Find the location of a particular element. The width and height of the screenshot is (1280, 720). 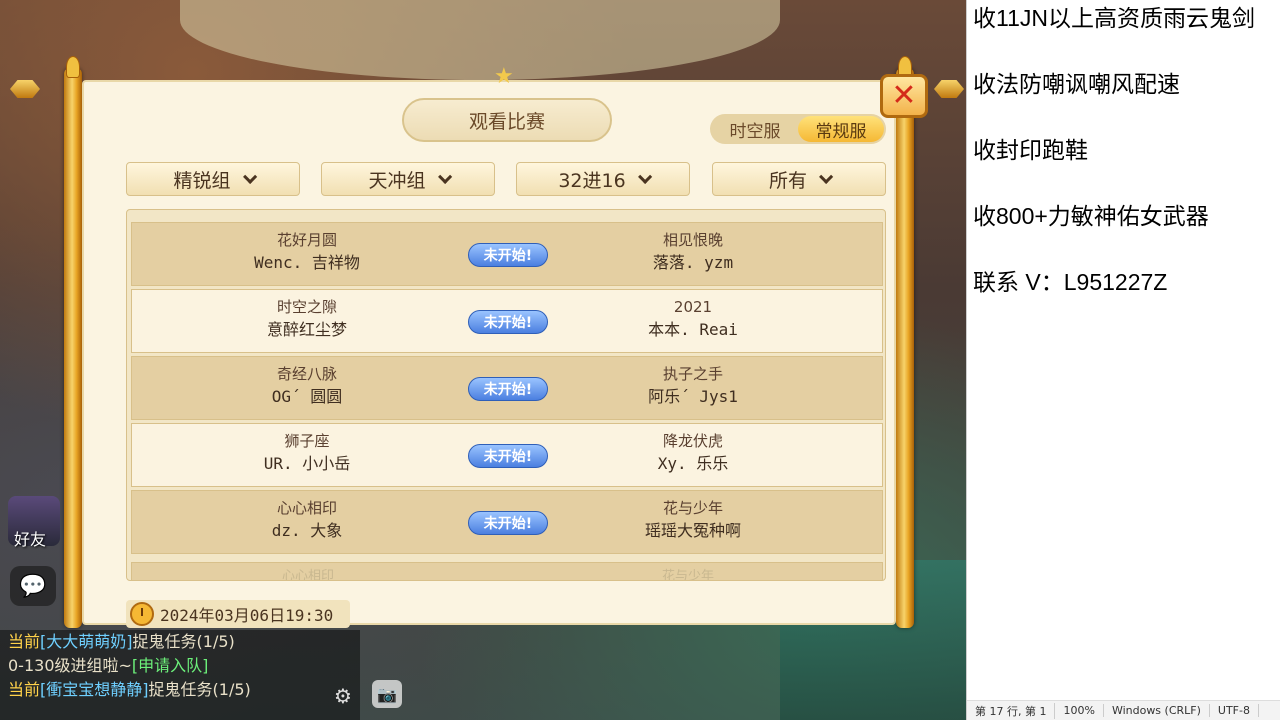

toggle-spacetime-server: 时空服 is located at coordinates (755, 129).